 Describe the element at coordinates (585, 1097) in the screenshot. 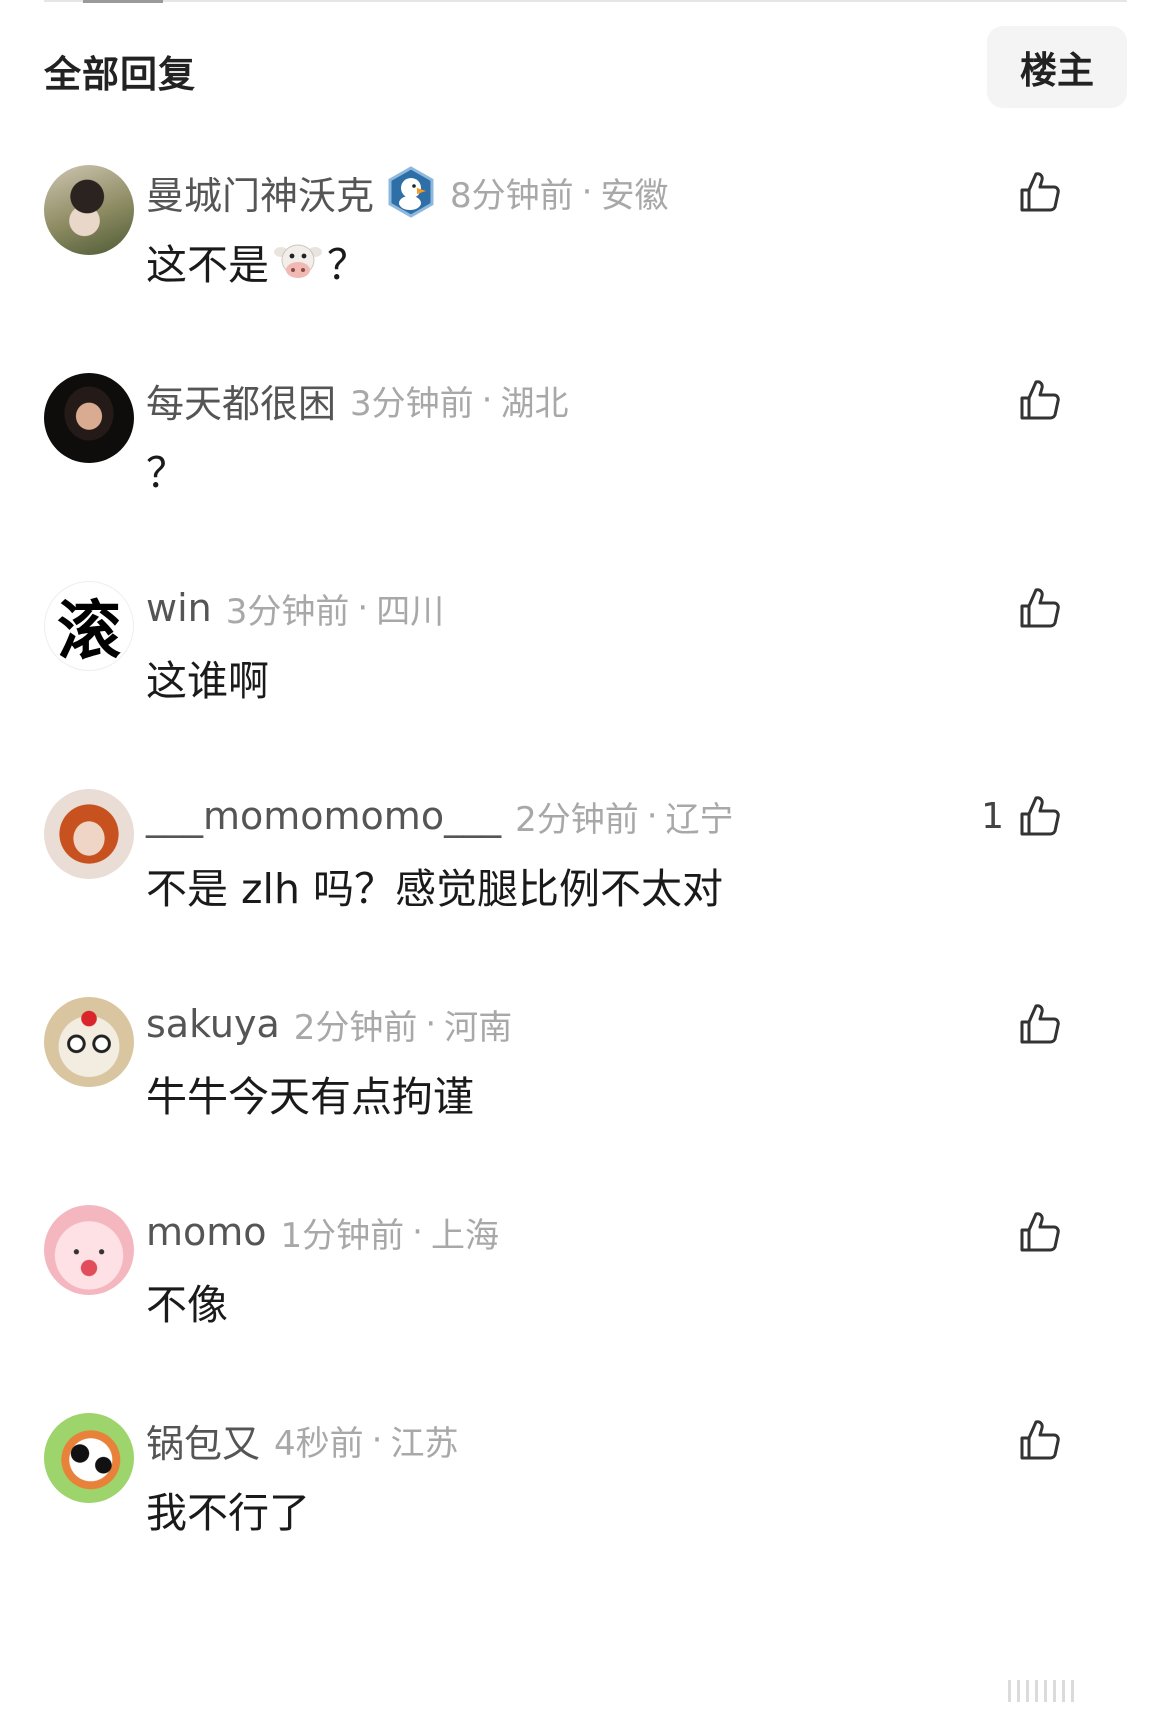

I see `comment-item: sakuya 2分钟前 · 河南 牛牛今天有点拘谨` at that location.